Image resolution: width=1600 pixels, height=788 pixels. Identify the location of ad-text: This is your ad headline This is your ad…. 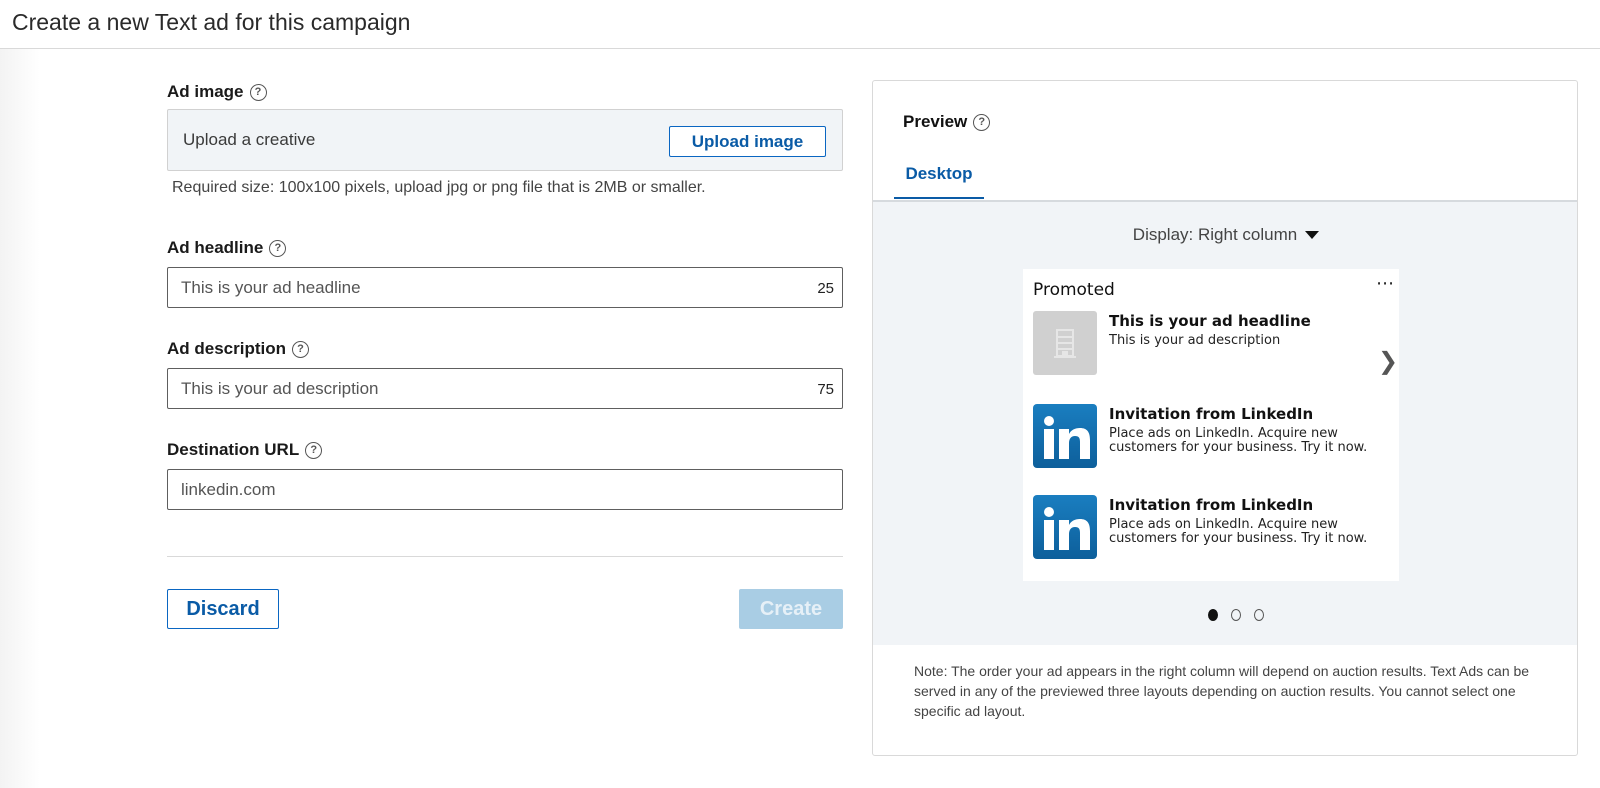
(1242, 329).